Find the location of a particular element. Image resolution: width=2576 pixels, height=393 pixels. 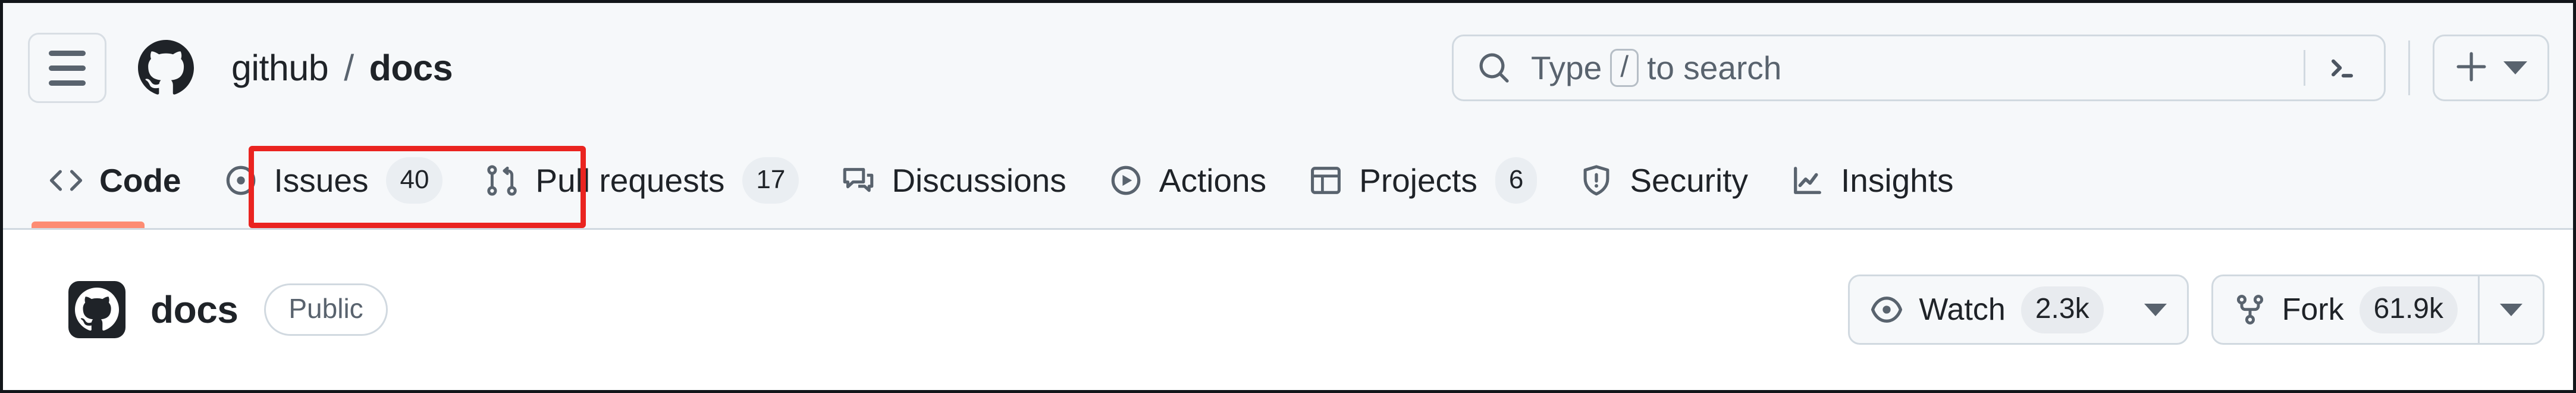

search-input: Type / to search is located at coordinates (1919, 68).